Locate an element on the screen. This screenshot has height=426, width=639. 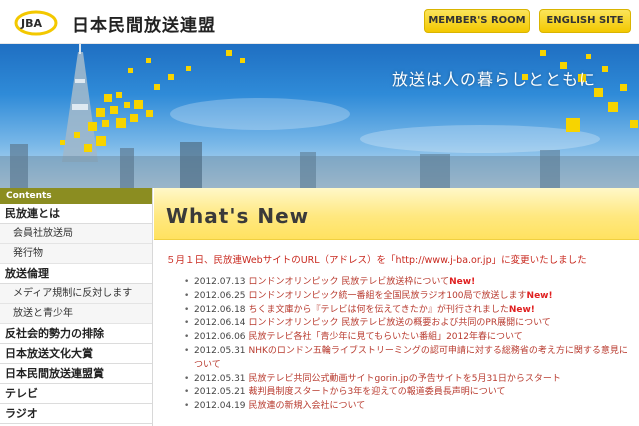
title-band: What's New is located at coordinates (396, 214).